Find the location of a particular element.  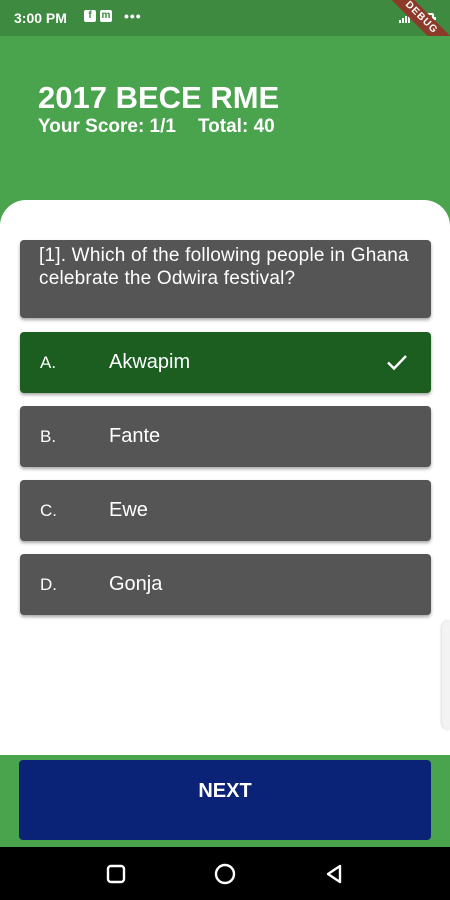

facebook-icon: f is located at coordinates (90, 16).